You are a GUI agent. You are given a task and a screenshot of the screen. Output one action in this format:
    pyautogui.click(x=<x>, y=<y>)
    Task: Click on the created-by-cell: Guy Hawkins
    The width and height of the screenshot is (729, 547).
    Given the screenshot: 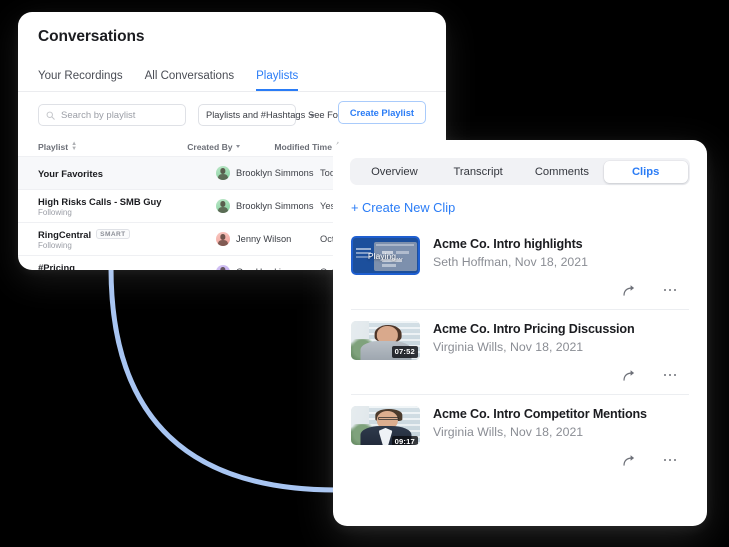 What is the action you would take?
    pyautogui.click(x=268, y=267)
    